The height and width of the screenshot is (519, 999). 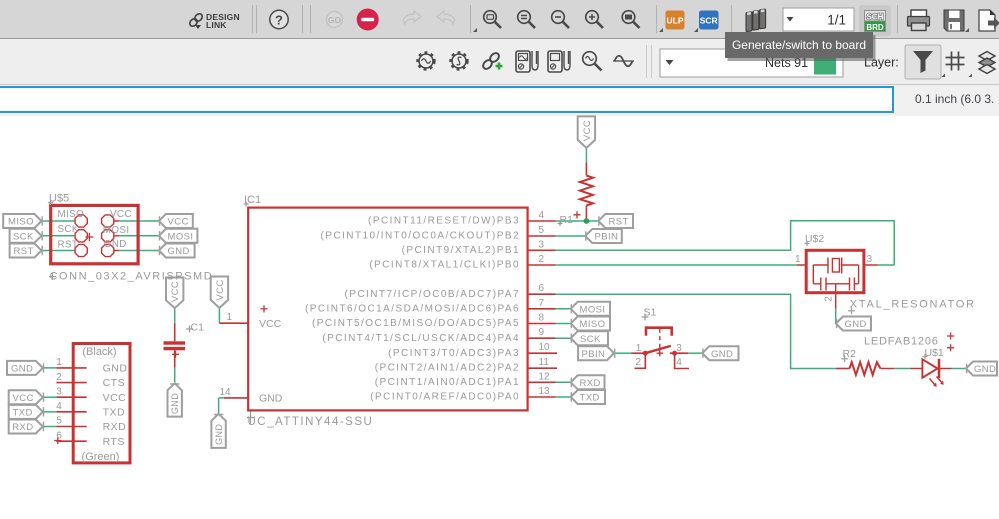 I want to click on svg-text: 12, so click(x=545, y=376).